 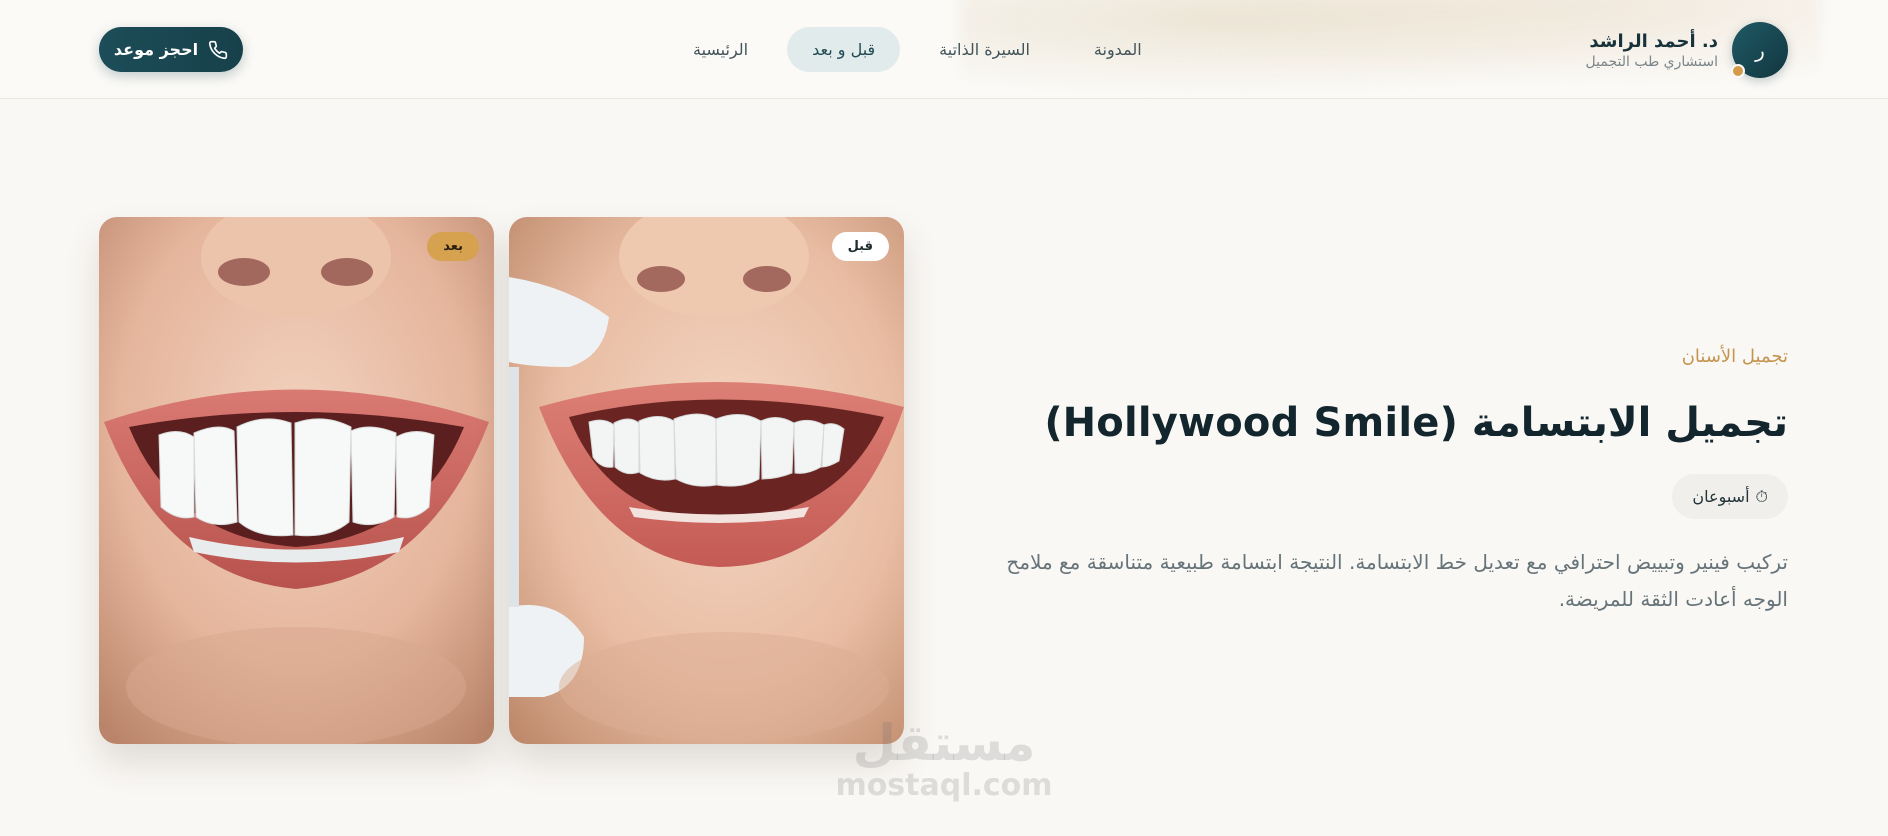 What do you see at coordinates (1721, 496) in the screenshot?
I see `duration-label: أسبوعان` at bounding box center [1721, 496].